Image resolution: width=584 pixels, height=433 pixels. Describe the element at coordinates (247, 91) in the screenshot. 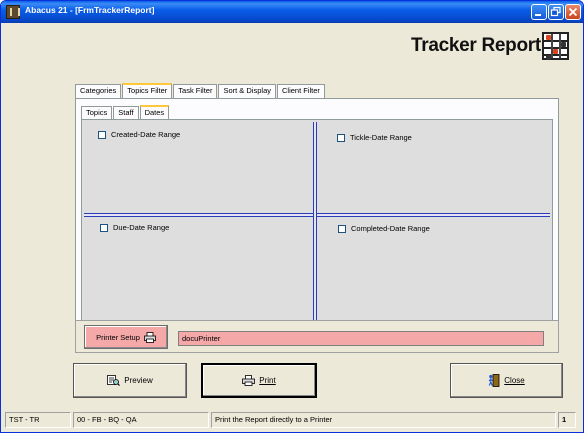

I see `tab-sort-display: Sort & Display` at that location.